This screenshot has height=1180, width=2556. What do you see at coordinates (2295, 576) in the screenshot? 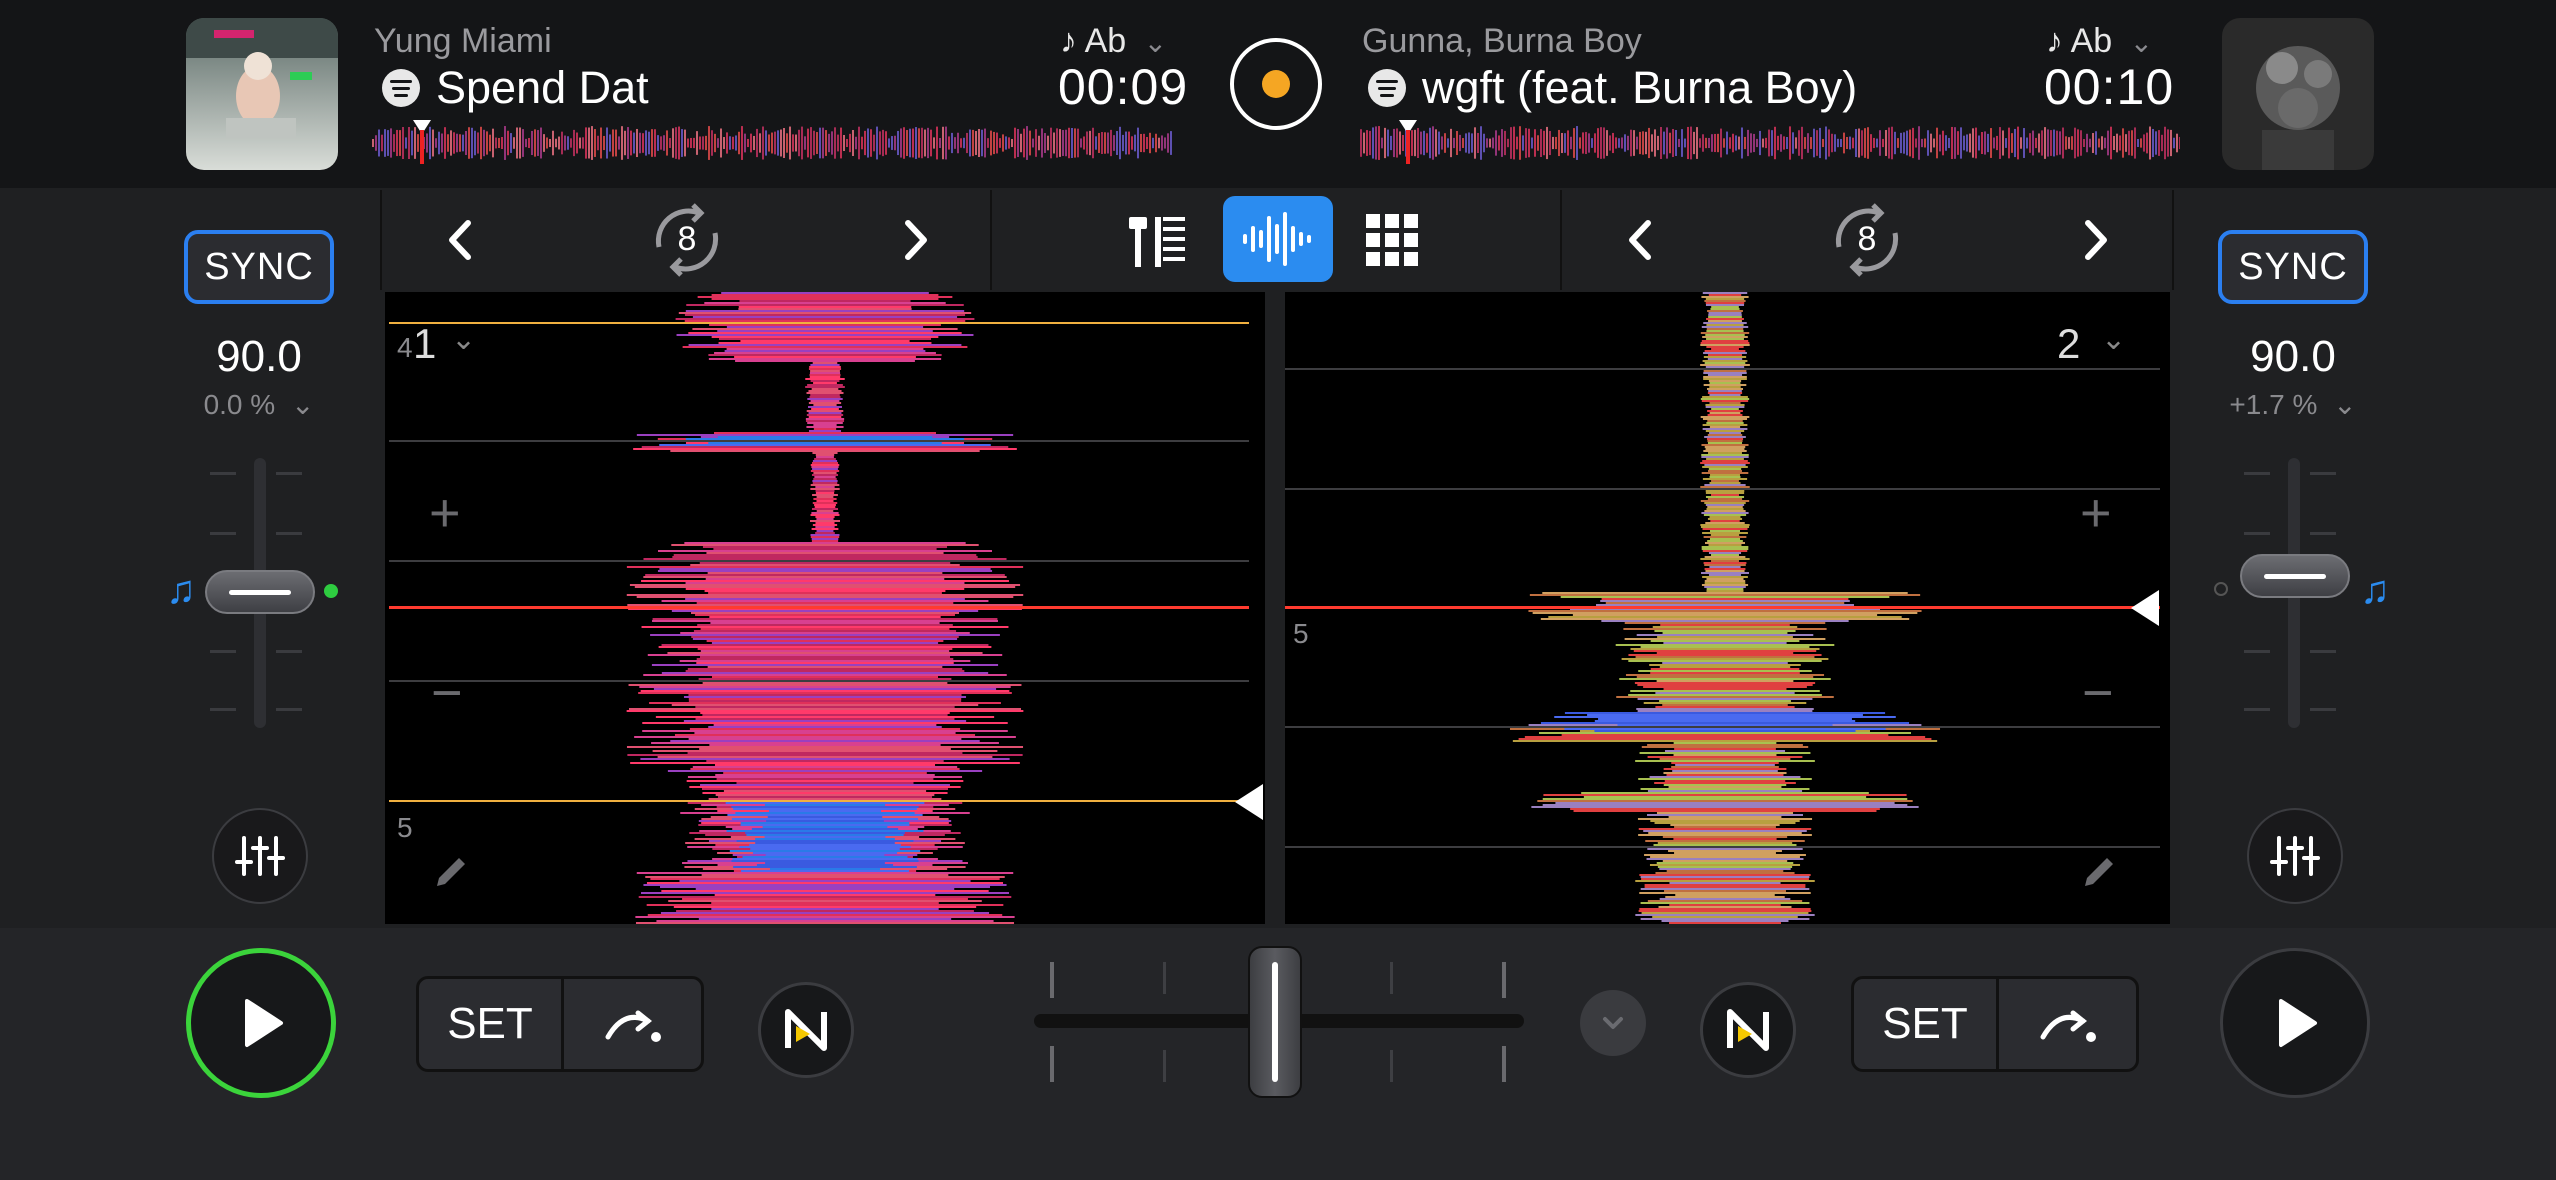
I see `deck-b-tempo-fader-knob` at bounding box center [2295, 576].